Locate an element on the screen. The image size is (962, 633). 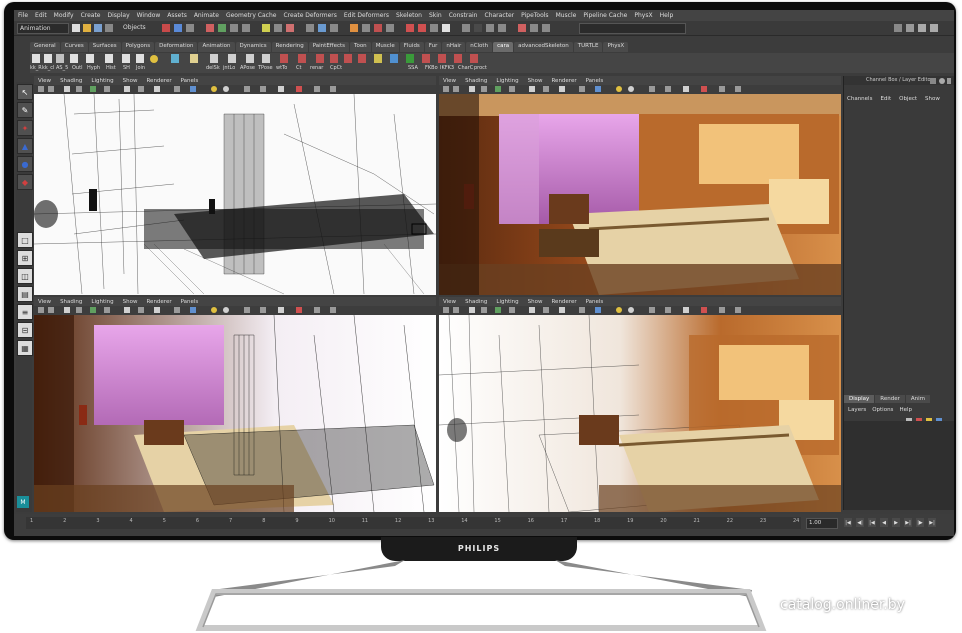
menu-pipeline-cache: Pipeline Cache is located at coordinates (605, 15).